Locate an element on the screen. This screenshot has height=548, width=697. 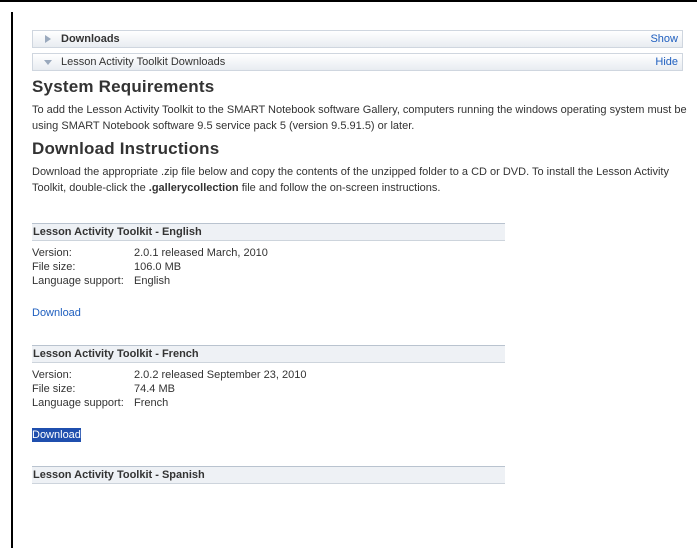
file-size-row: File size: 74.4 MB is located at coordinates (103, 389).